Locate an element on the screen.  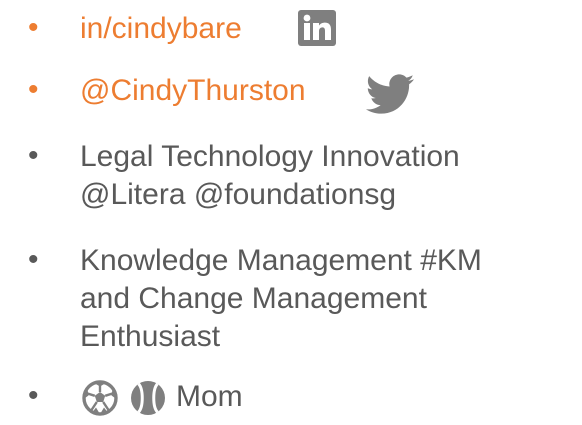
linkedin-icon is located at coordinates (317, 30).